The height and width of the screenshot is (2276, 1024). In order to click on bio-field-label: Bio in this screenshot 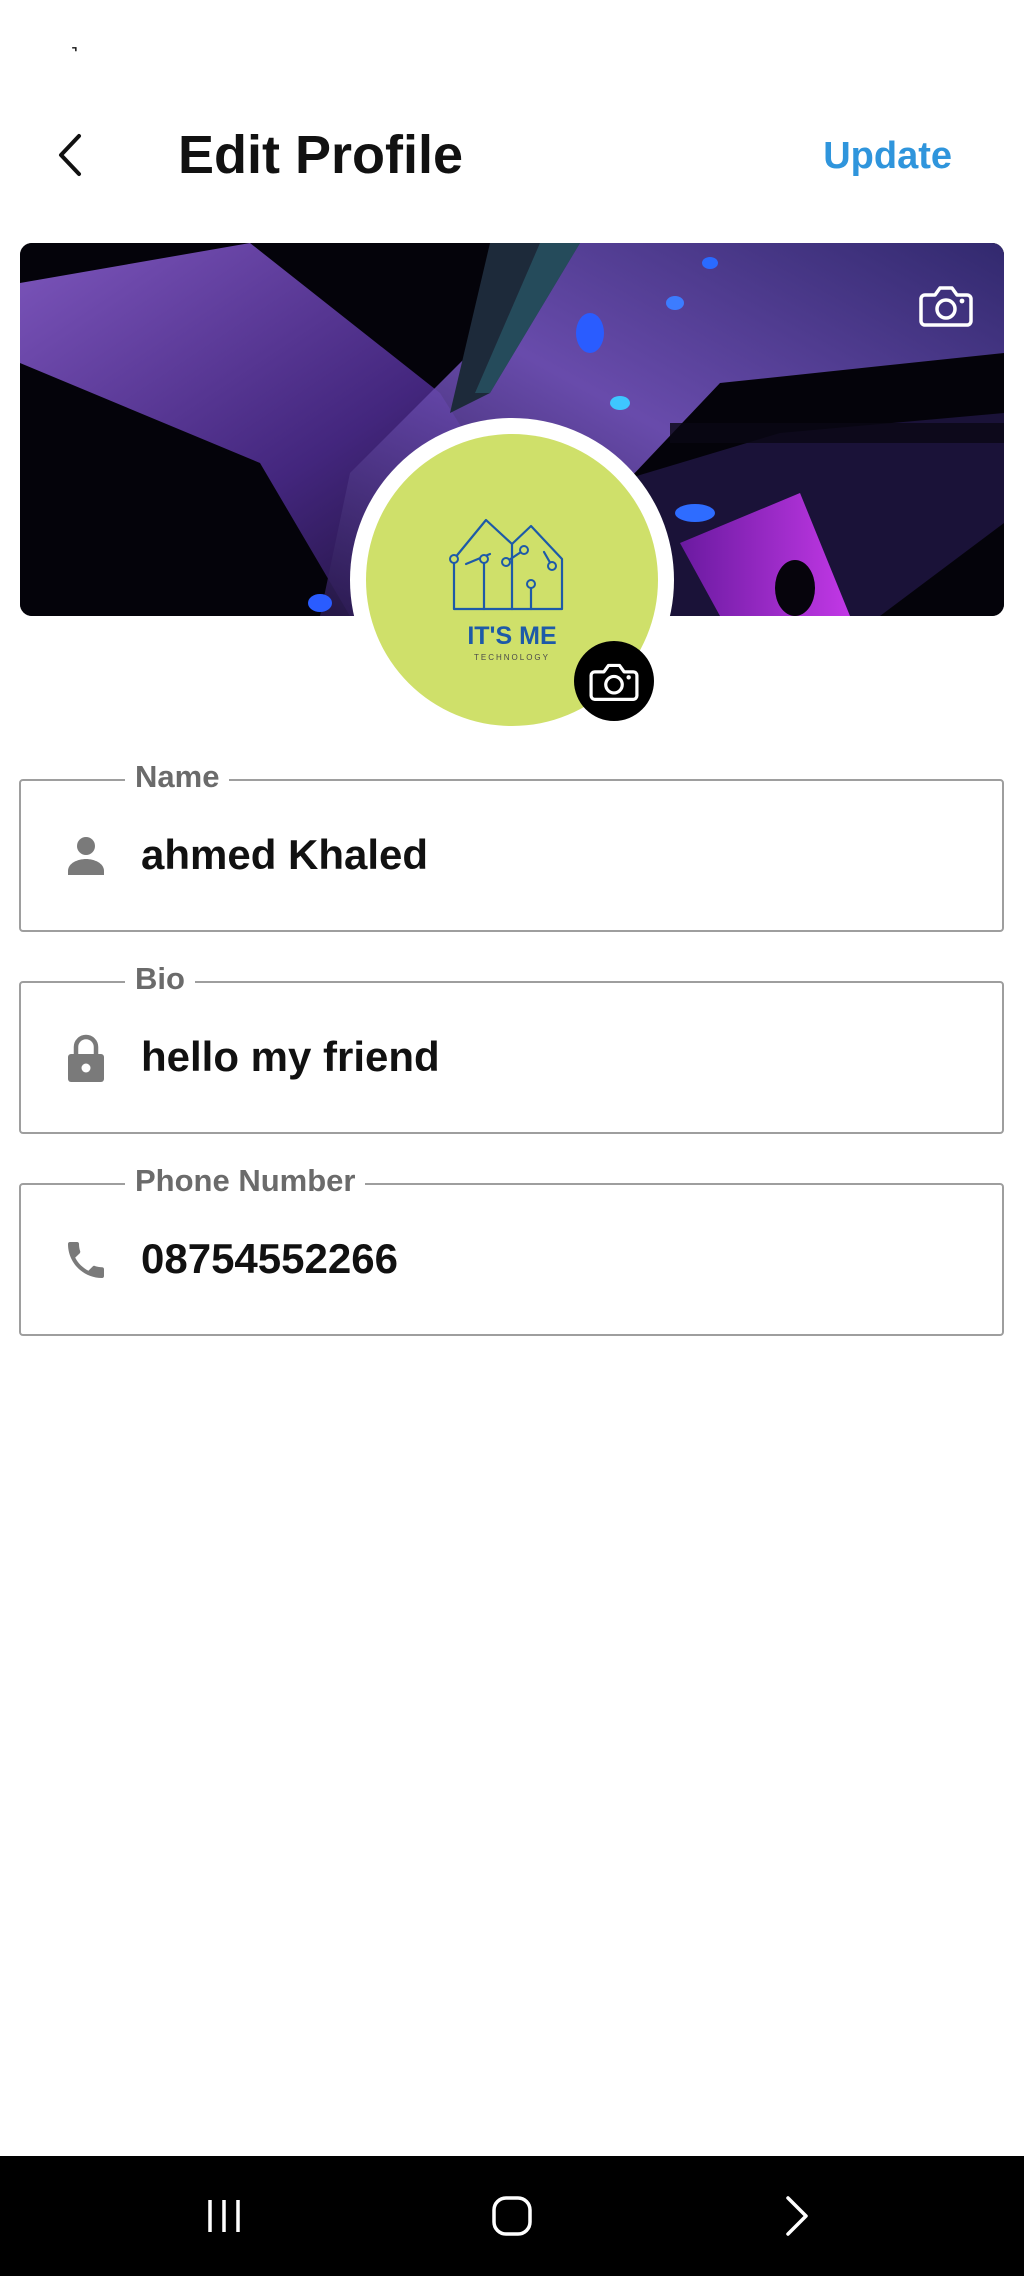, I will do `click(160, 979)`.